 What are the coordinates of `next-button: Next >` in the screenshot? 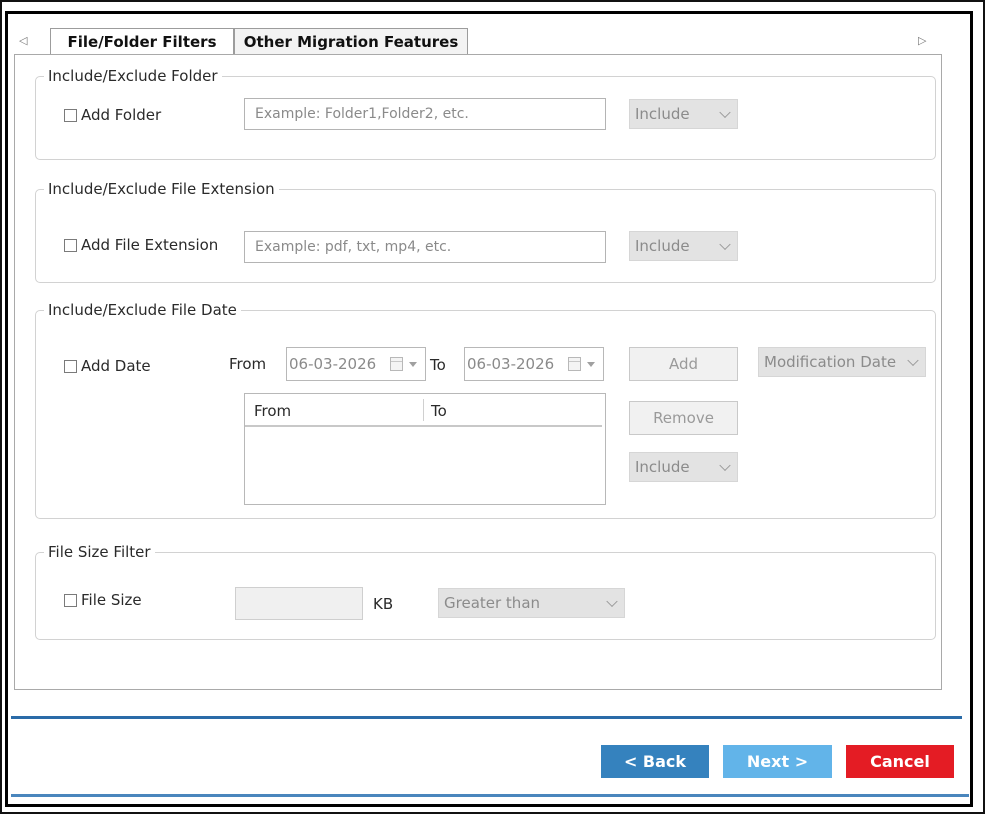 It's located at (777, 761).